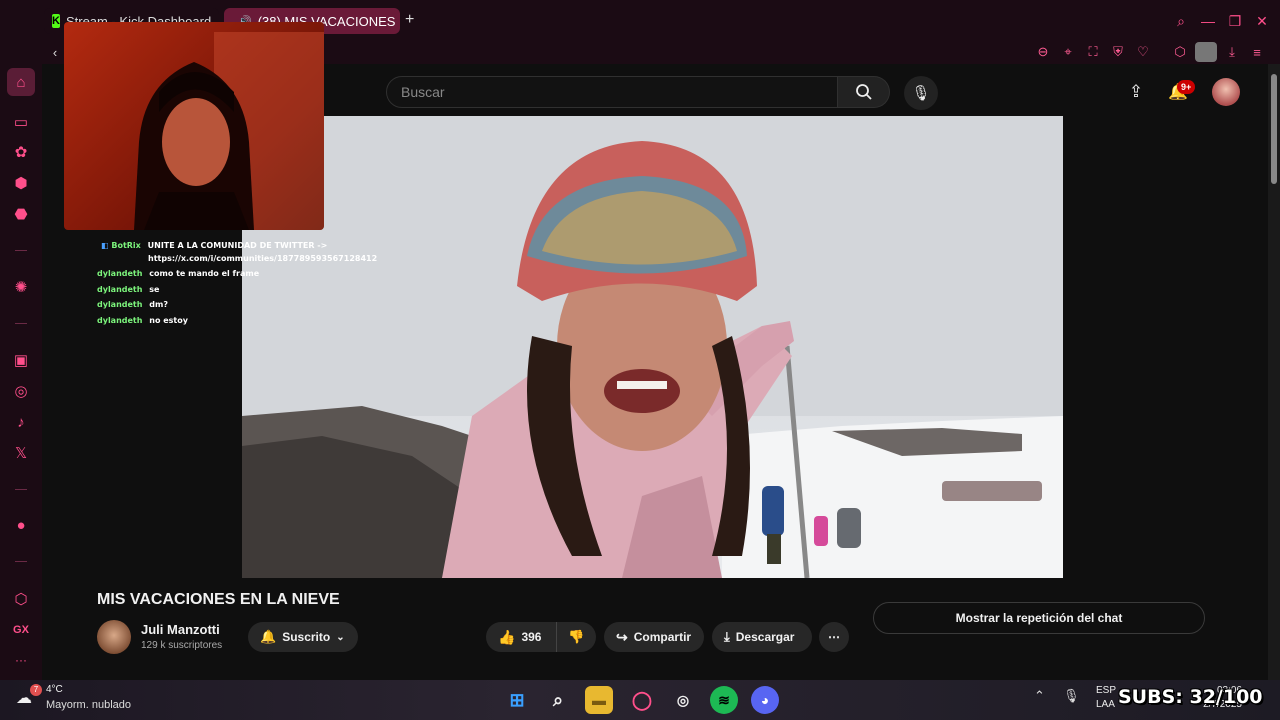  What do you see at coordinates (21, 214) in the screenshot?
I see `game-icon: ⬣` at bounding box center [21, 214].